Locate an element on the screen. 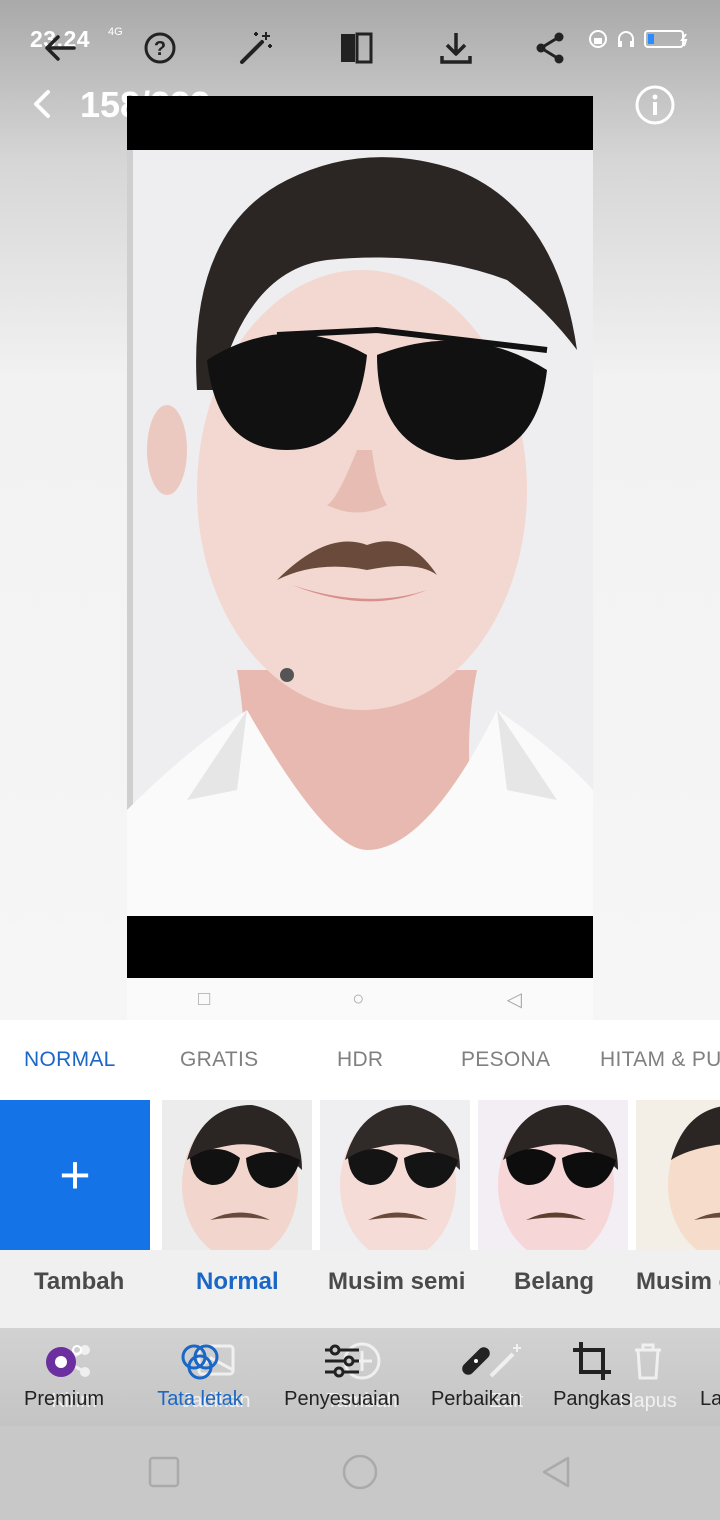  lock-icon is located at coordinates (598, 39).